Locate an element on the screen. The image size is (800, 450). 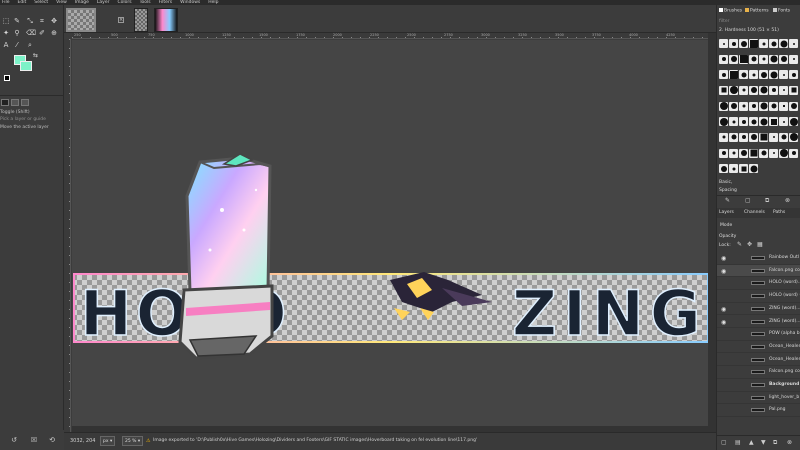
new-brush-icon: ▢ is located at coordinates (748, 200).